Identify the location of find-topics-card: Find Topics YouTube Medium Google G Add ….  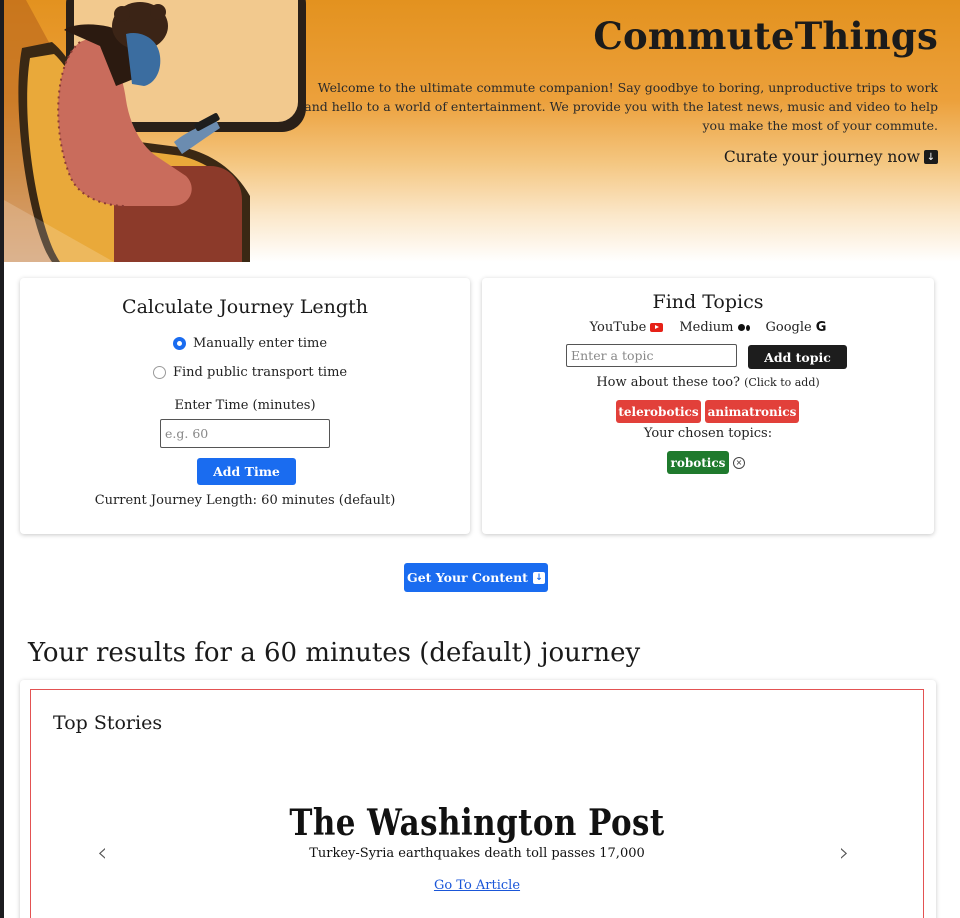
(708, 406).